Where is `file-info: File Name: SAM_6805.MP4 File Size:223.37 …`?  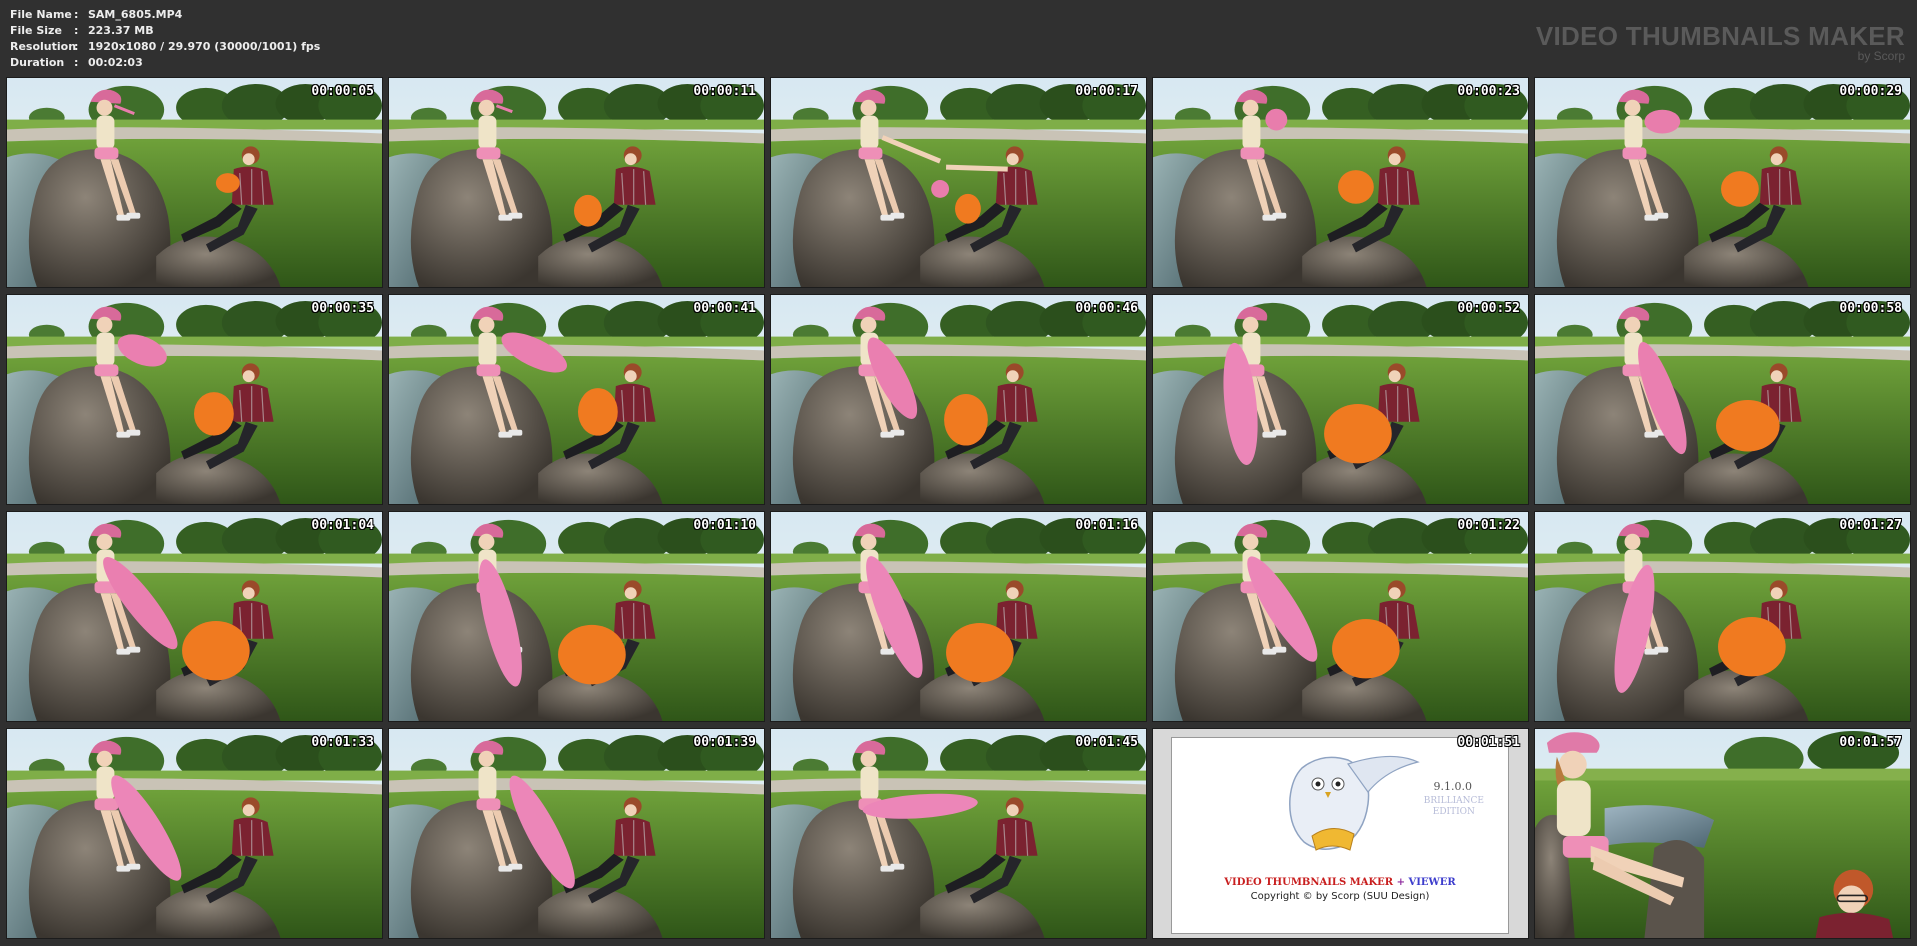
file-info: File Name: SAM_6805.MP4 File Size:223.37 … is located at coordinates (165, 39).